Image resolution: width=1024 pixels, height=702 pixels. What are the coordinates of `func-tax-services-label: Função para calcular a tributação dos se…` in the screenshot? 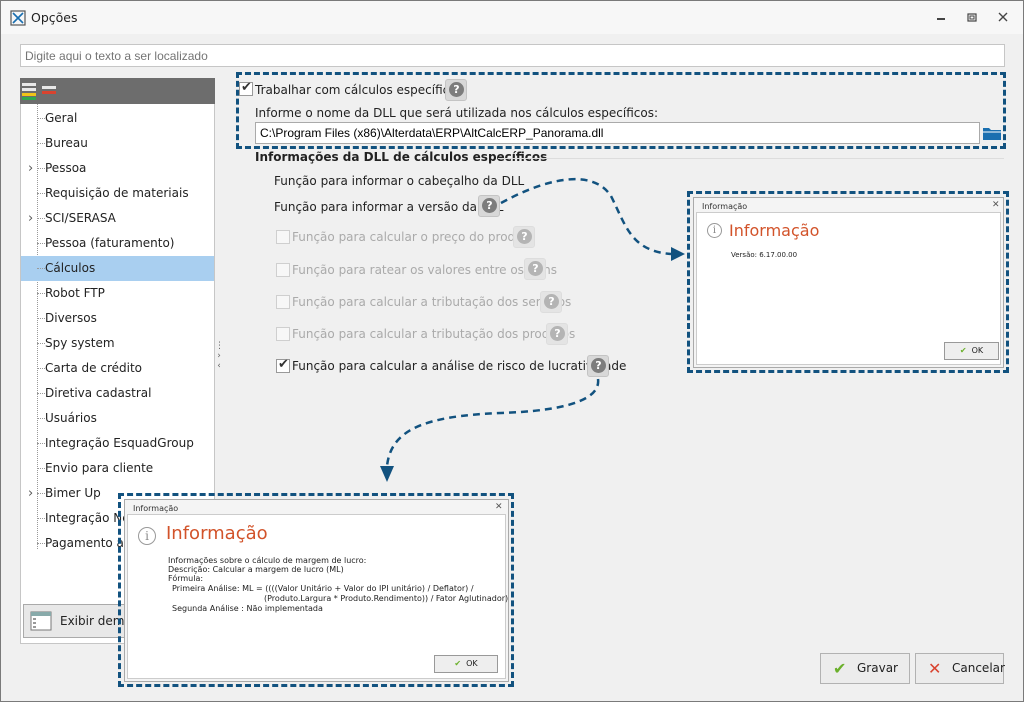 It's located at (432, 302).